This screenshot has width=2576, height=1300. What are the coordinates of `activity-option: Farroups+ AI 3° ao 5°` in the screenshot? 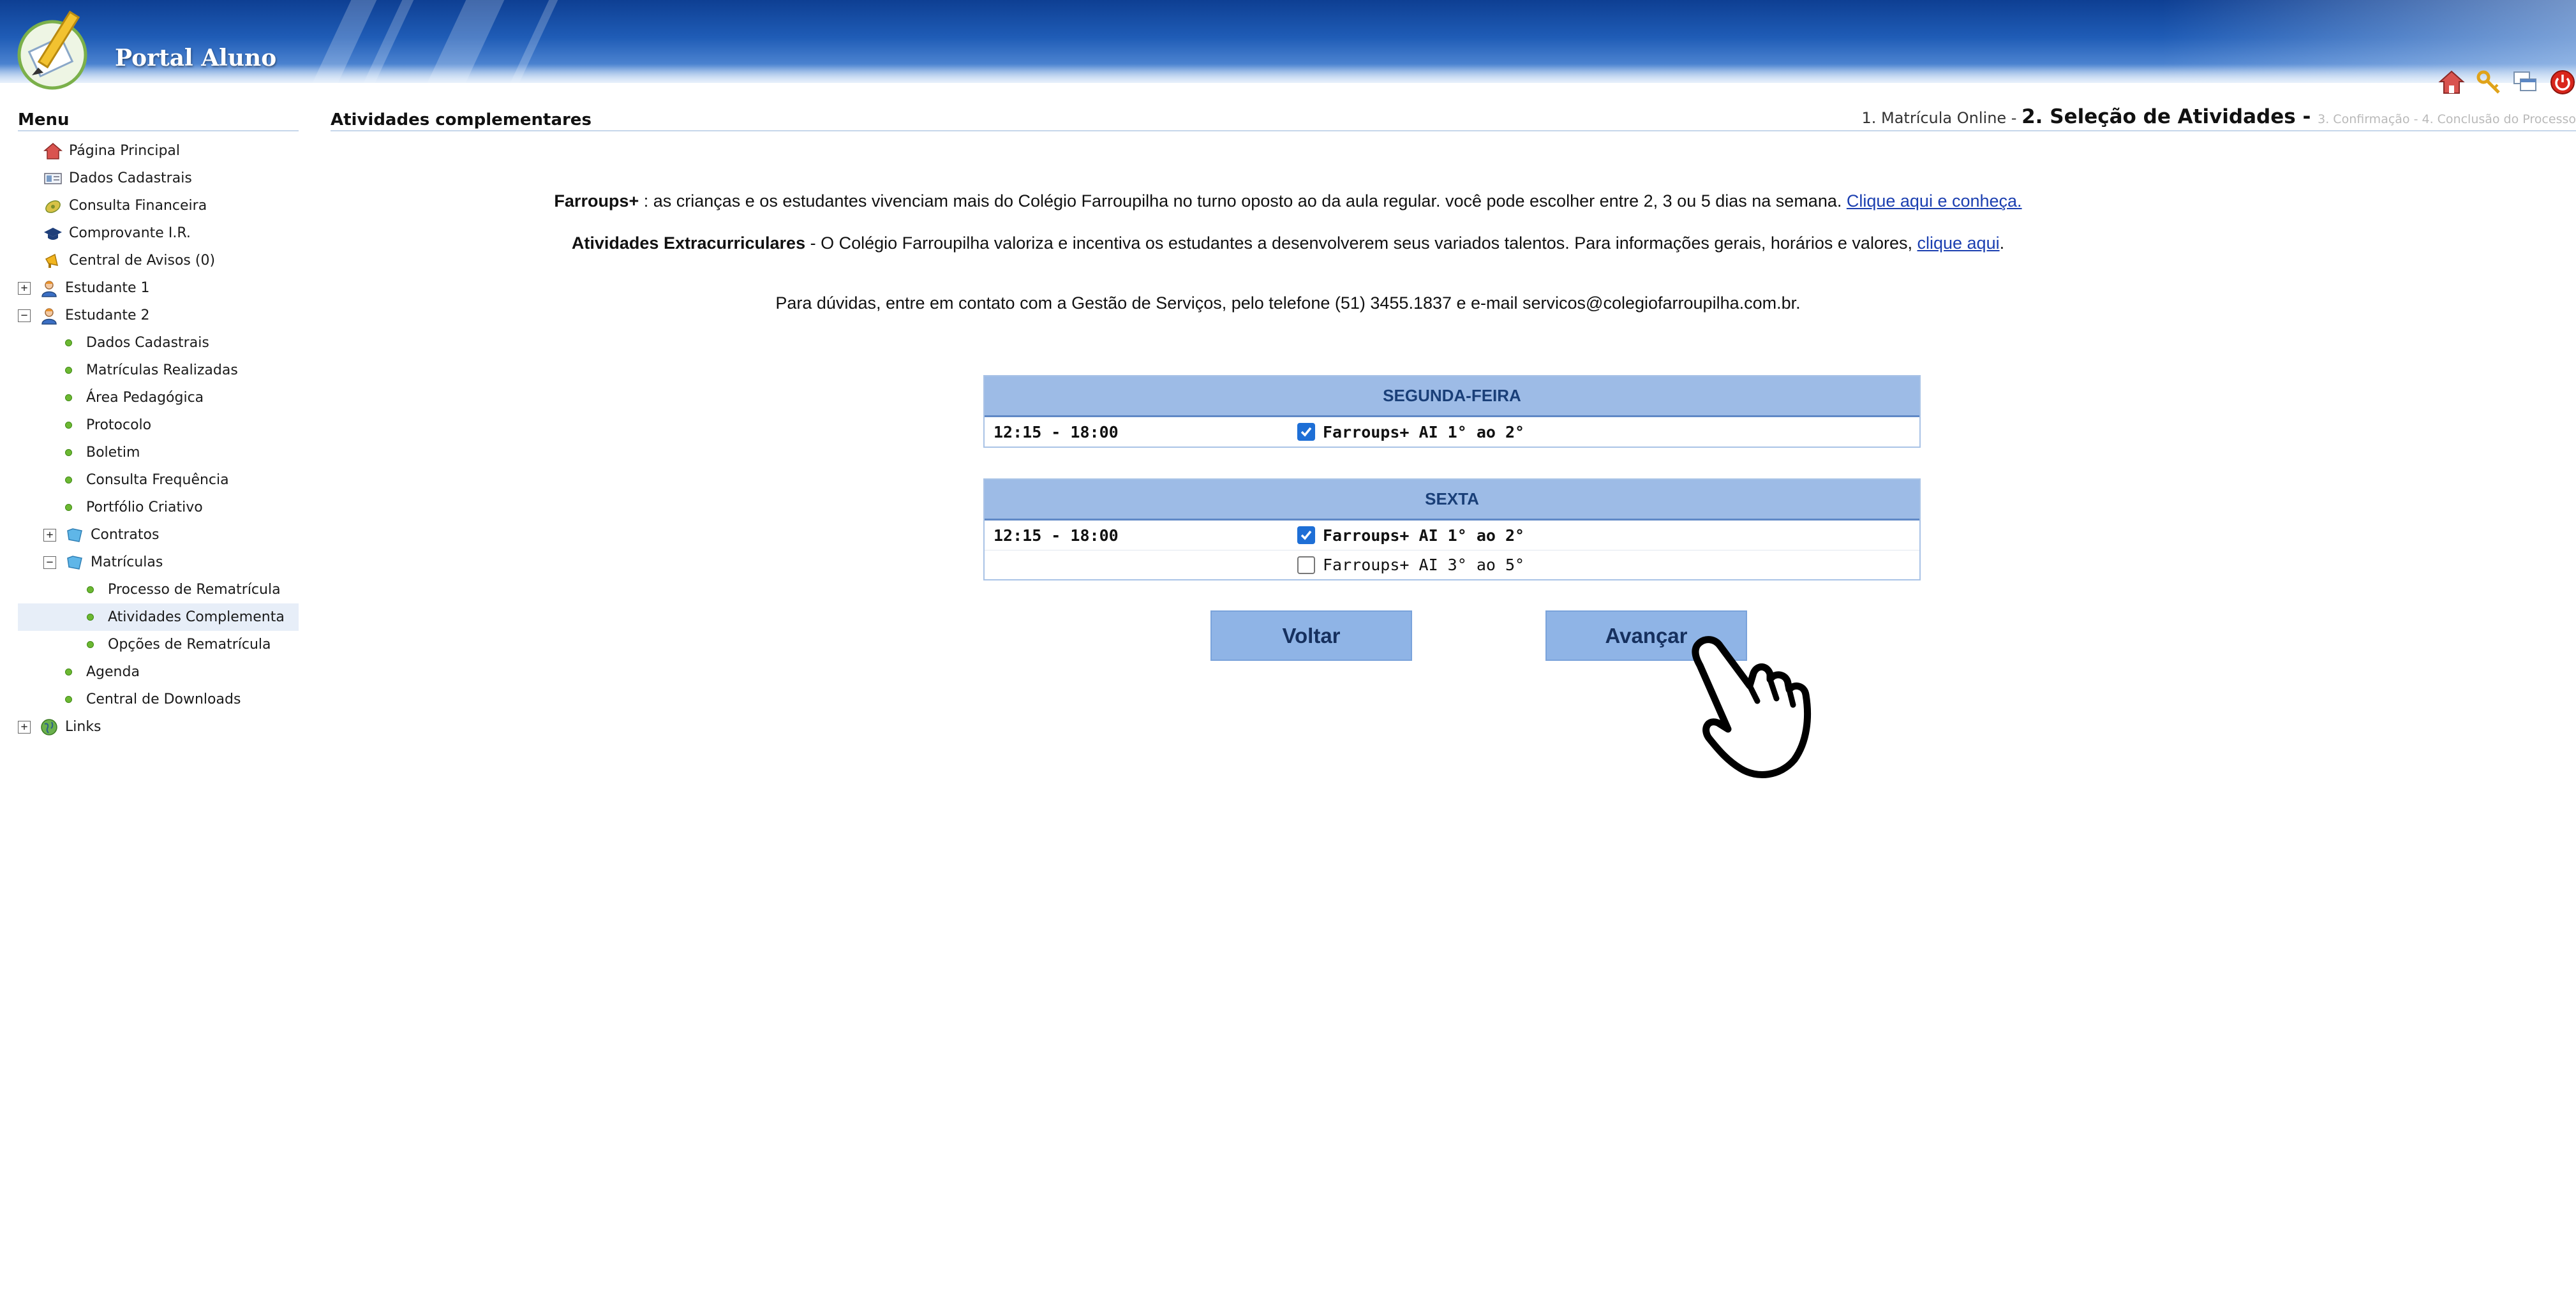 It's located at (1410, 565).